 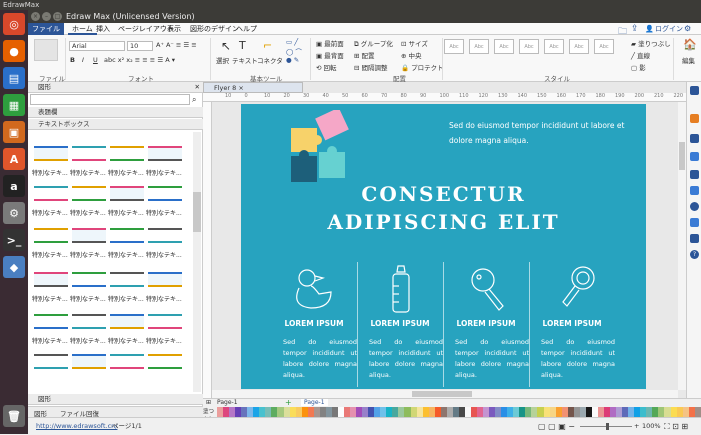 What do you see at coordinates (46, 16) in the screenshot?
I see `minimize-window-icon: –` at bounding box center [46, 16].